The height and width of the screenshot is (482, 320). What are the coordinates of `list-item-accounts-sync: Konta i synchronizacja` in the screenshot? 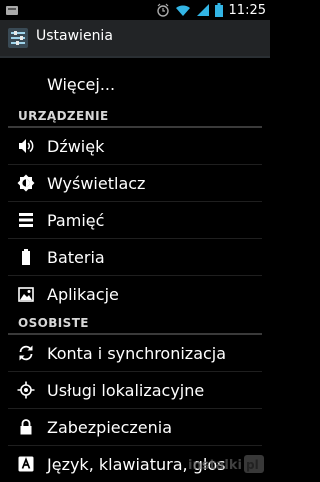 It's located at (135, 353).